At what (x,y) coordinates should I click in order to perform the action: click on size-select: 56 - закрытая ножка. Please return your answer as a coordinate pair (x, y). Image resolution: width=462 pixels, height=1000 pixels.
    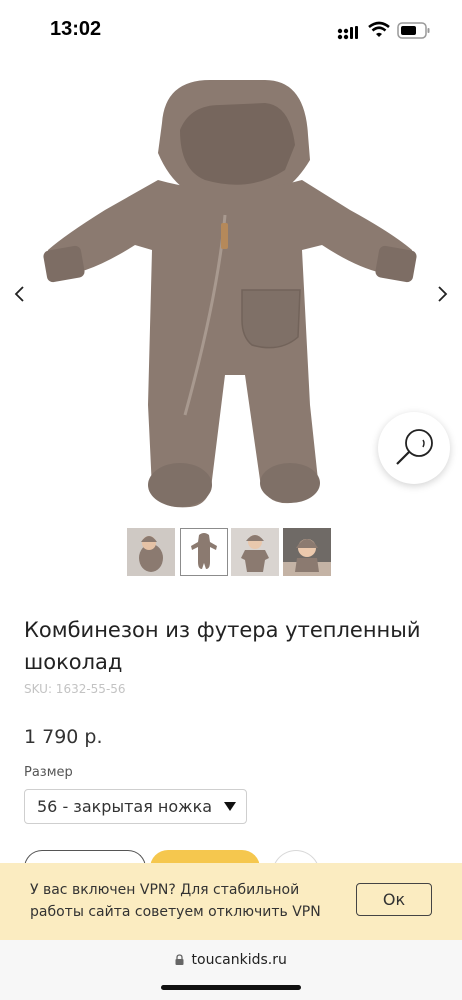
    Looking at the image, I should click on (135, 806).